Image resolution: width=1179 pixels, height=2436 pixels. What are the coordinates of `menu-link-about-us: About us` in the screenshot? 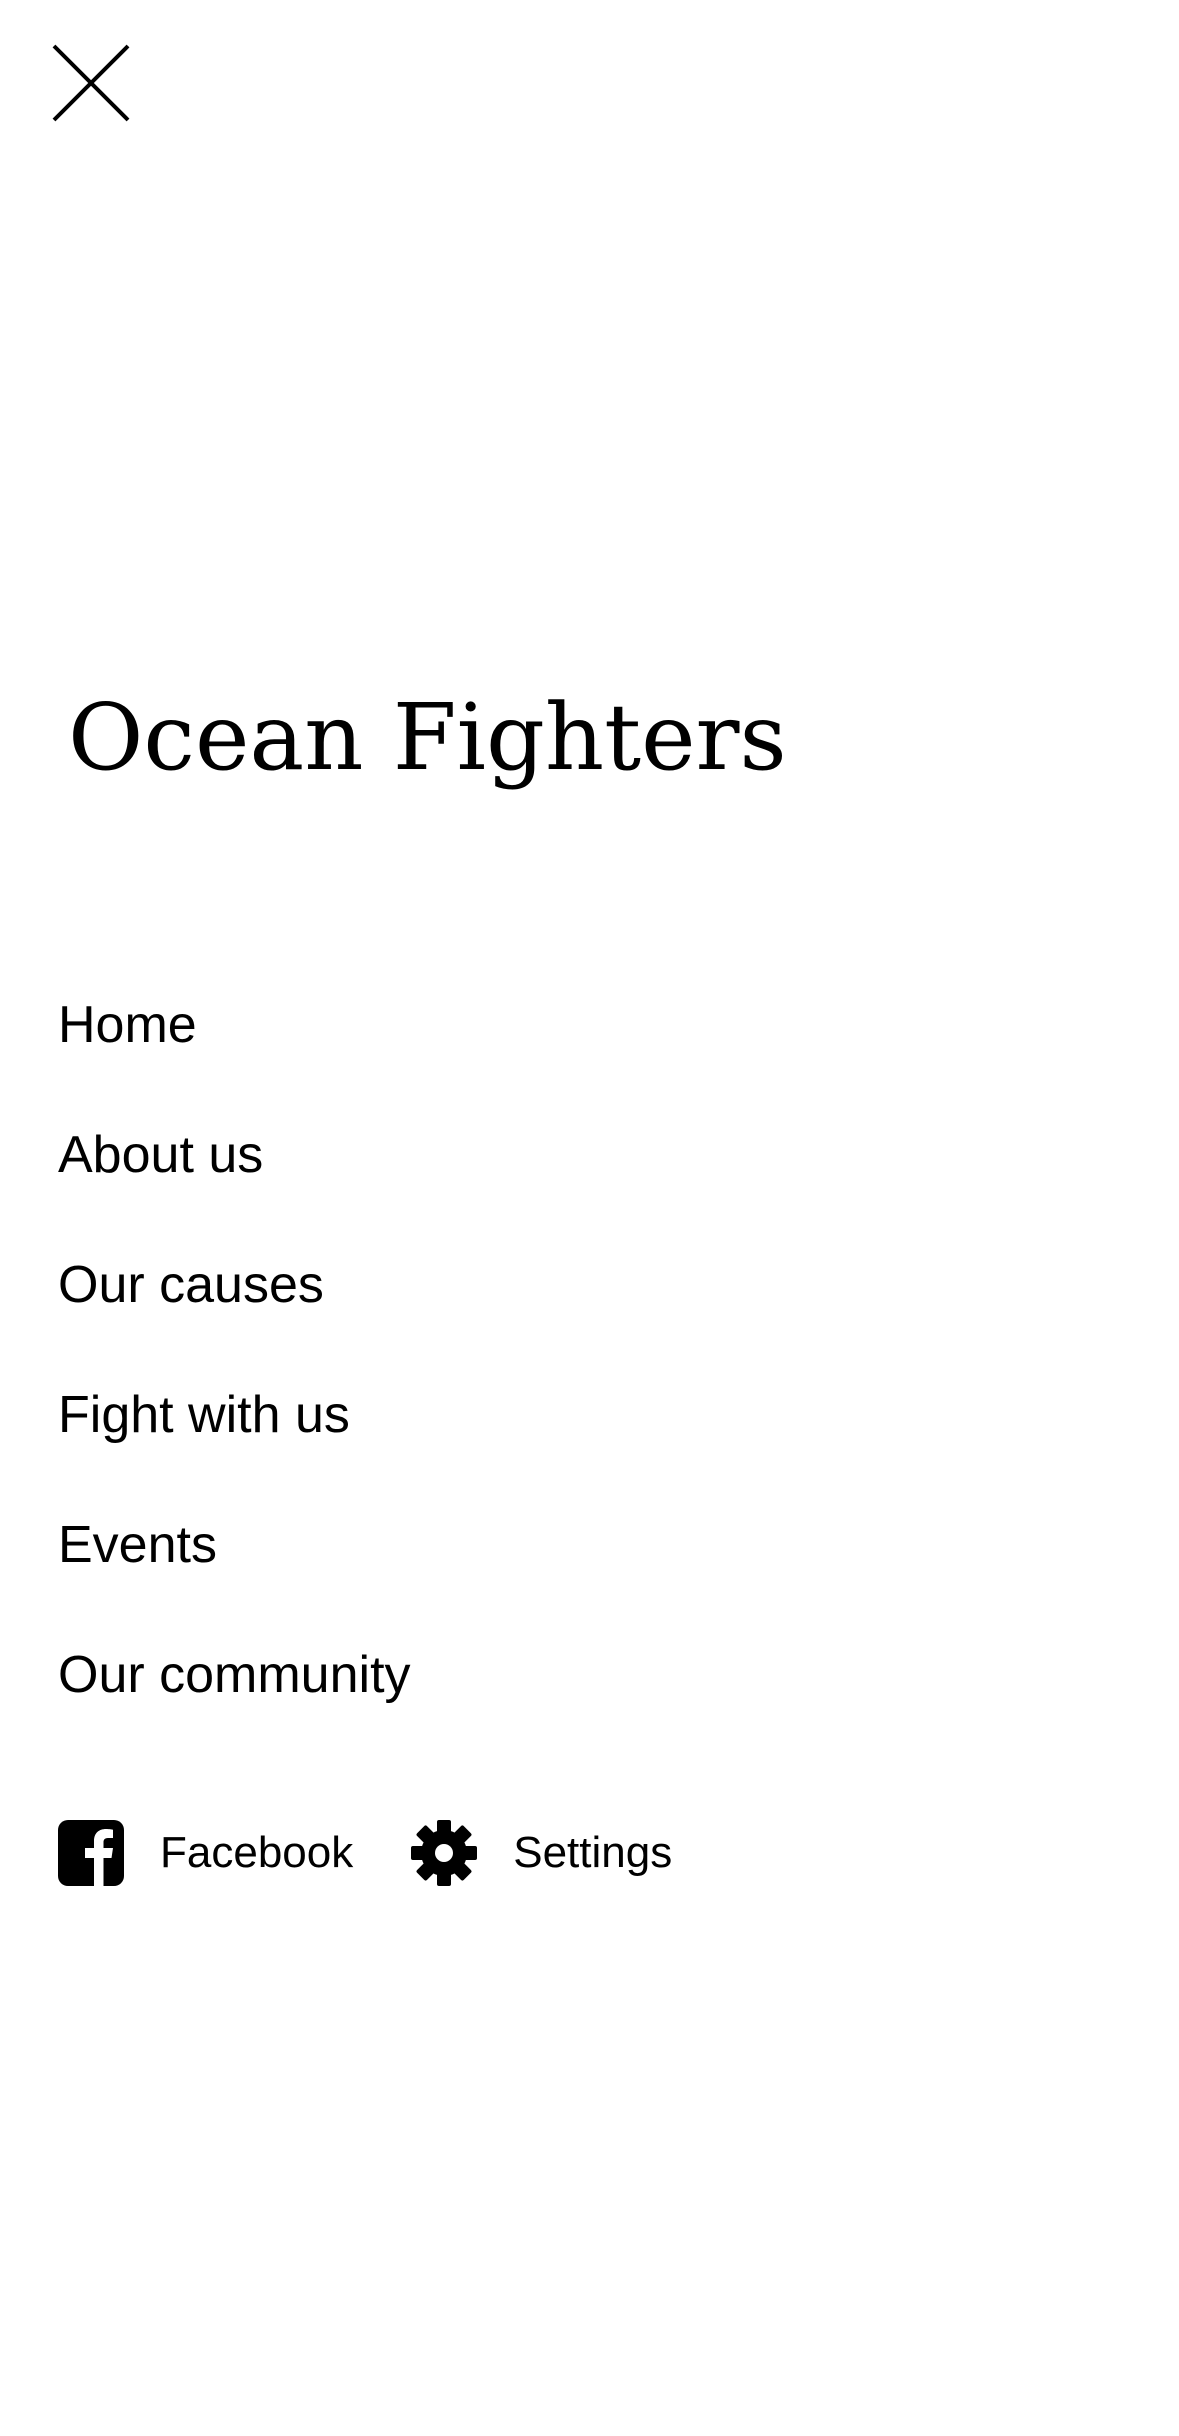 It's located at (160, 1155).